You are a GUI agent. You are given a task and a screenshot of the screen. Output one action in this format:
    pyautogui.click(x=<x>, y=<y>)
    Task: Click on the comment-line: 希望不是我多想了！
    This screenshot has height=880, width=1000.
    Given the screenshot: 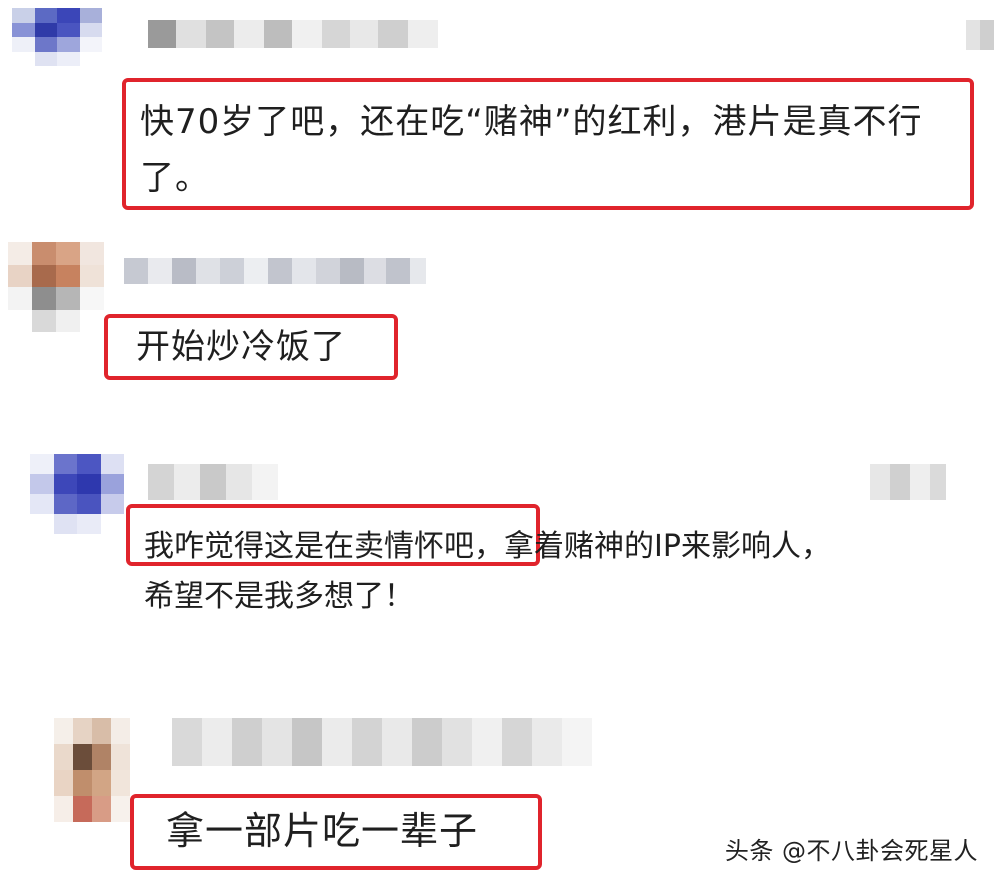 What is the action you would take?
    pyautogui.click(x=279, y=596)
    